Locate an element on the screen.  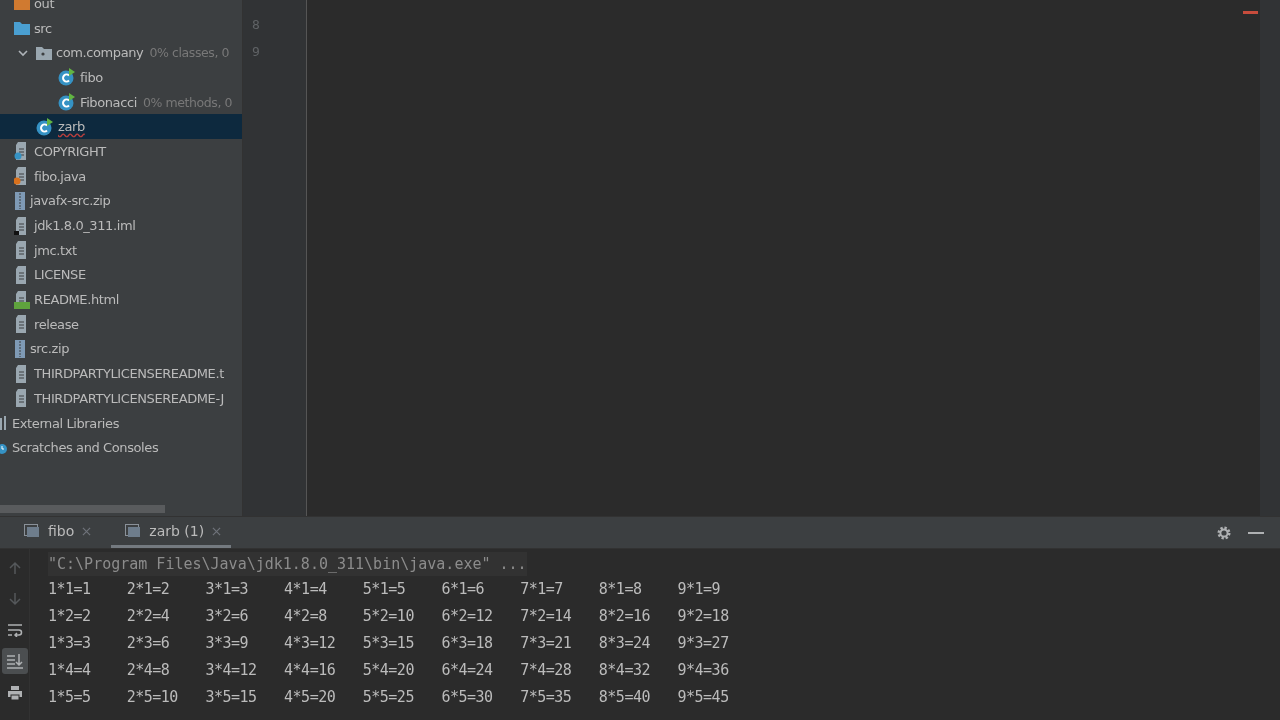
output-text: 5*4=20 is located at coordinates (388, 670).